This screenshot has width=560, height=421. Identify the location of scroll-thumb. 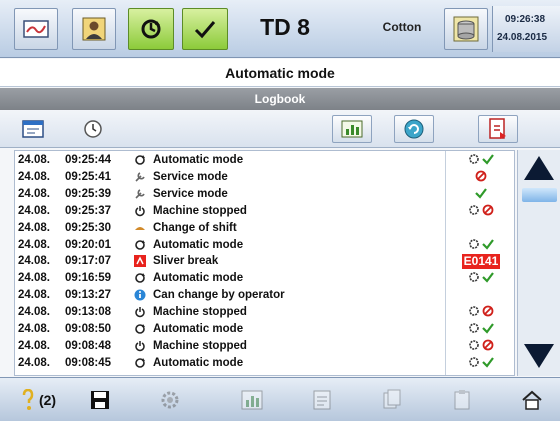
(539, 195).